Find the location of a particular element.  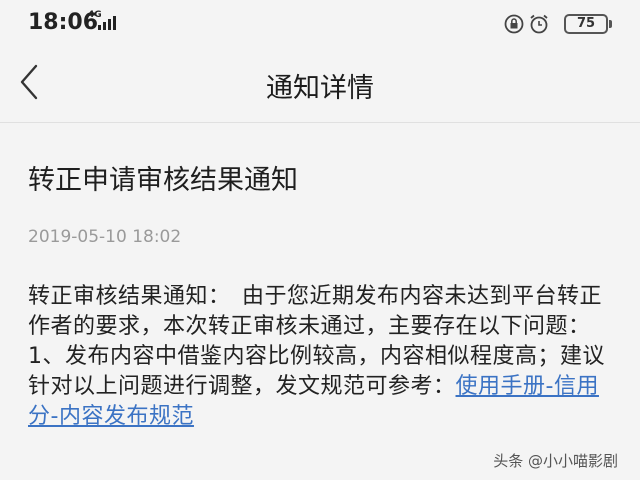

page-title: 通知详情 is located at coordinates (320, 88).